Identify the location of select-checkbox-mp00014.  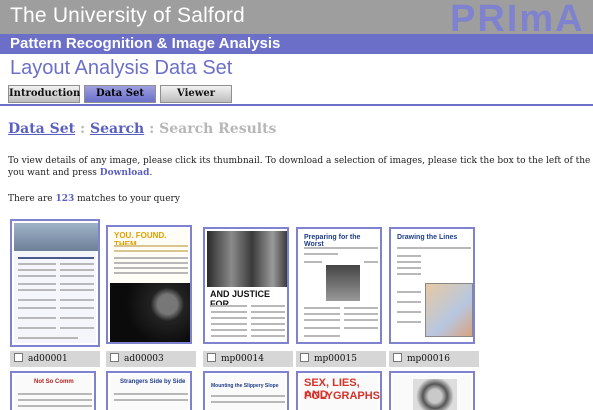
(211, 357).